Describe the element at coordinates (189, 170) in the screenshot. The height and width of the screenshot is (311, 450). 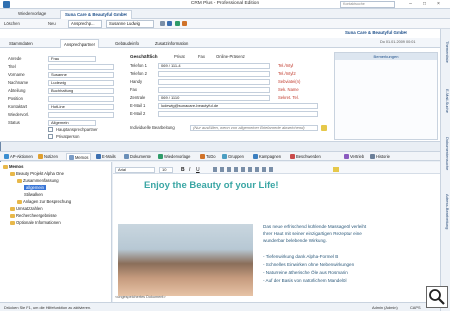
I see `italic-icon: I` at that location.